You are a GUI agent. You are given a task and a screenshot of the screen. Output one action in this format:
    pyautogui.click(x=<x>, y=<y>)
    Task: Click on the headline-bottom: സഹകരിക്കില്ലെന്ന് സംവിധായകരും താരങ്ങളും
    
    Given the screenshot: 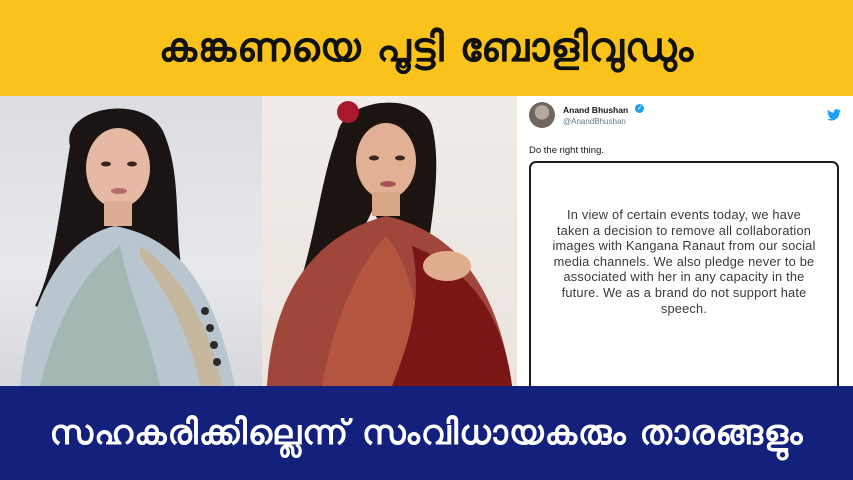 What is the action you would take?
    pyautogui.click(x=426, y=433)
    